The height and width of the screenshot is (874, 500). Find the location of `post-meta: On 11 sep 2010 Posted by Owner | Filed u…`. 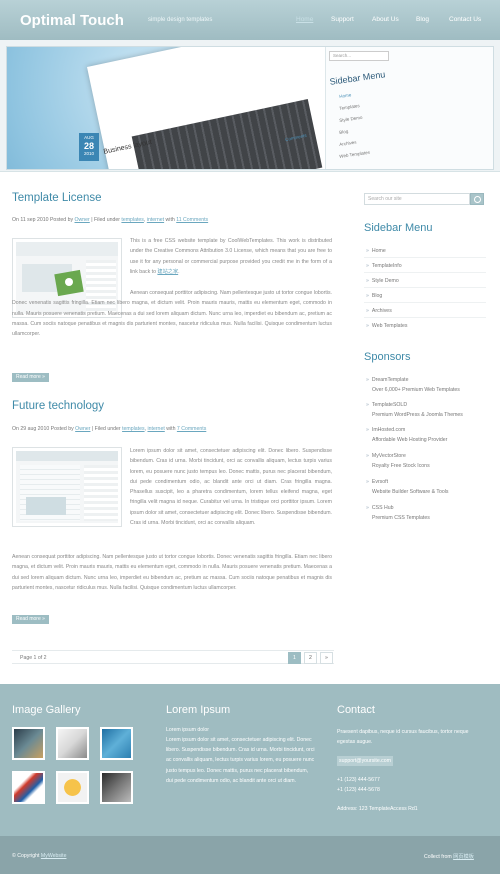

post-meta: On 11 sep 2010 Posted by Owner | Filed u… is located at coordinates (110, 220).